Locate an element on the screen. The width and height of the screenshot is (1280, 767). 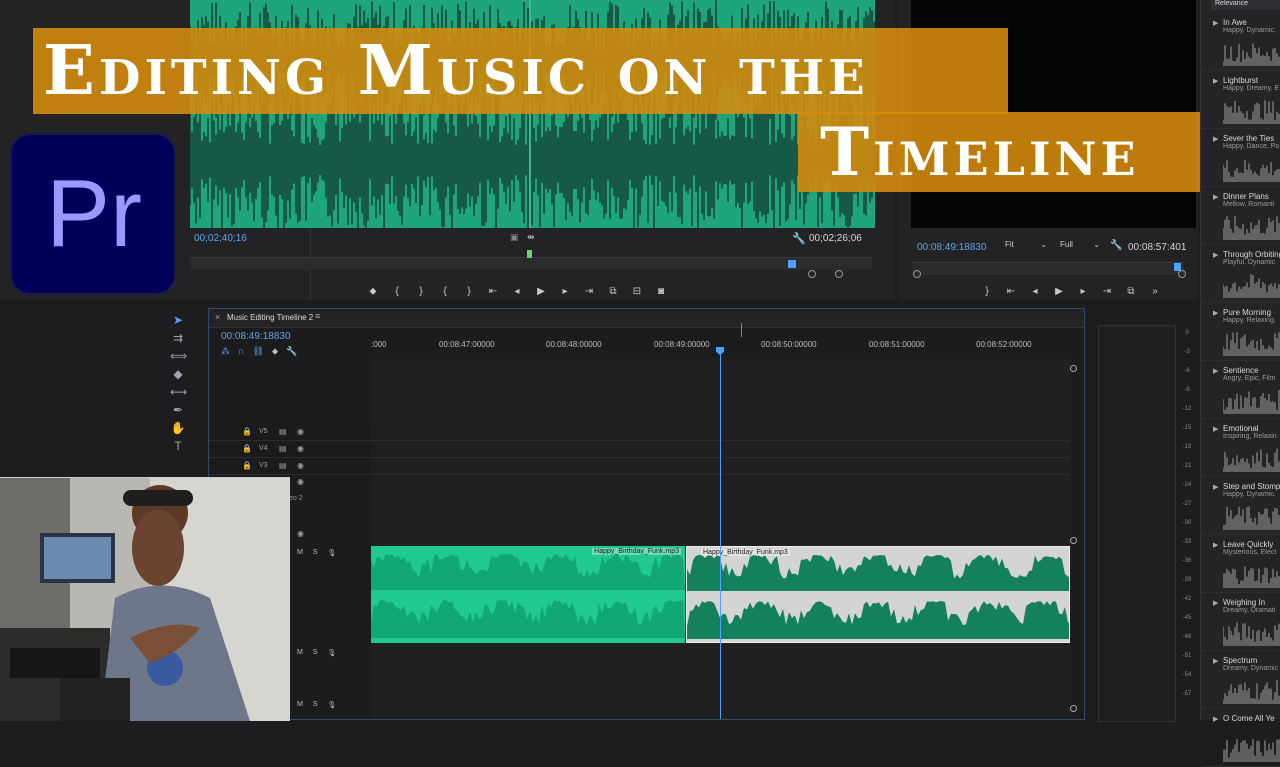
more-icon: » is located at coordinates (1155, 291).